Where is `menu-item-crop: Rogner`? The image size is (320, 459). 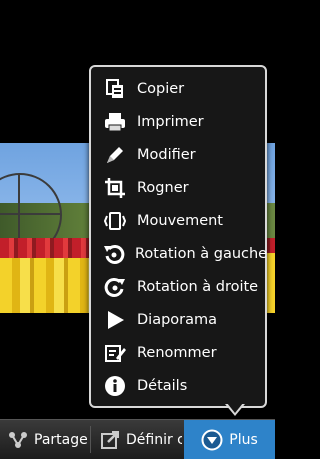
menu-item-crop: Rogner is located at coordinates (178, 188).